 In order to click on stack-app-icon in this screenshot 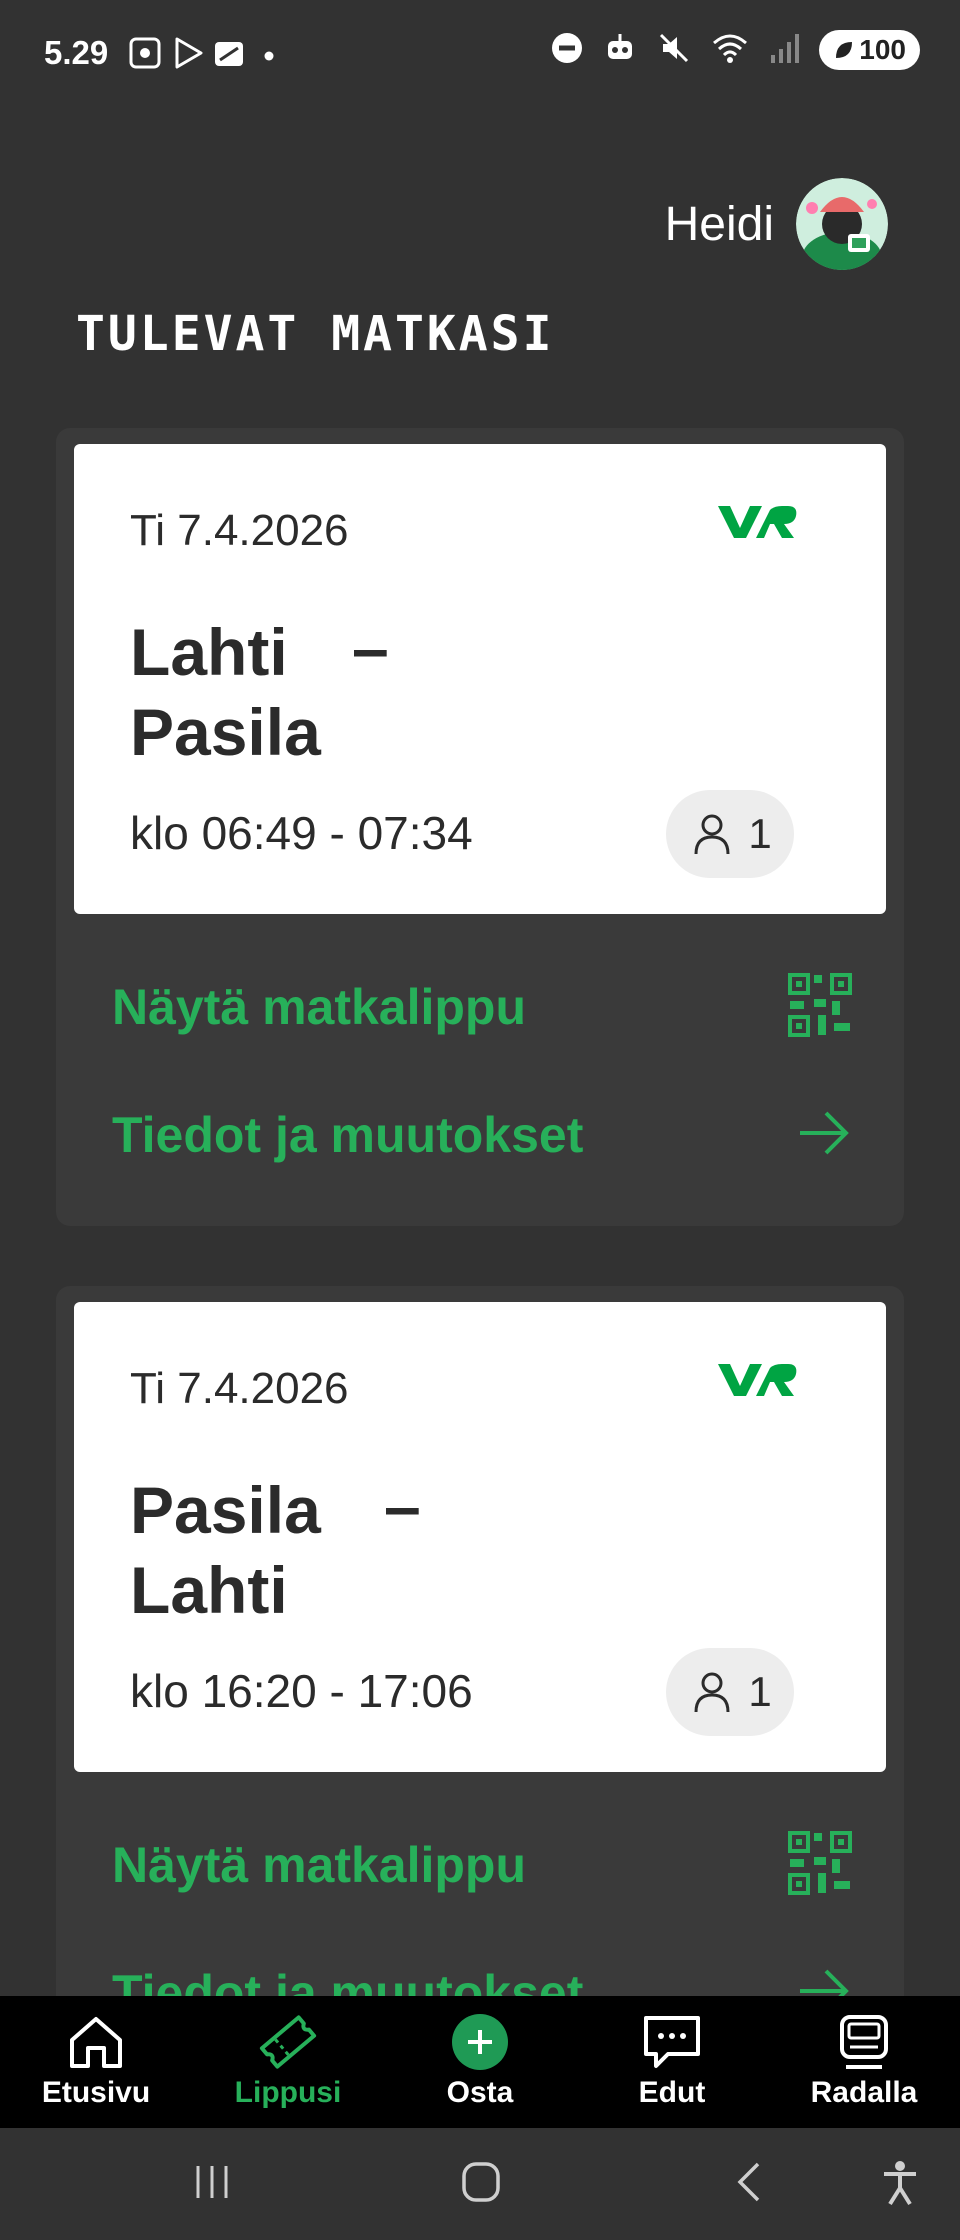, I will do `click(229, 55)`.